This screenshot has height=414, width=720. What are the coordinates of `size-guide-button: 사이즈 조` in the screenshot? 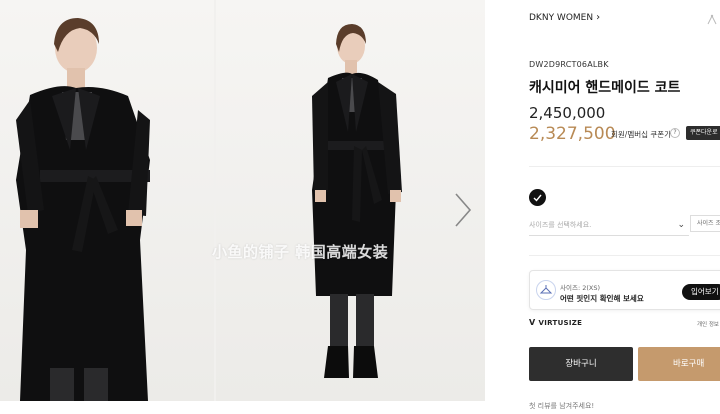 It's located at (705, 223).